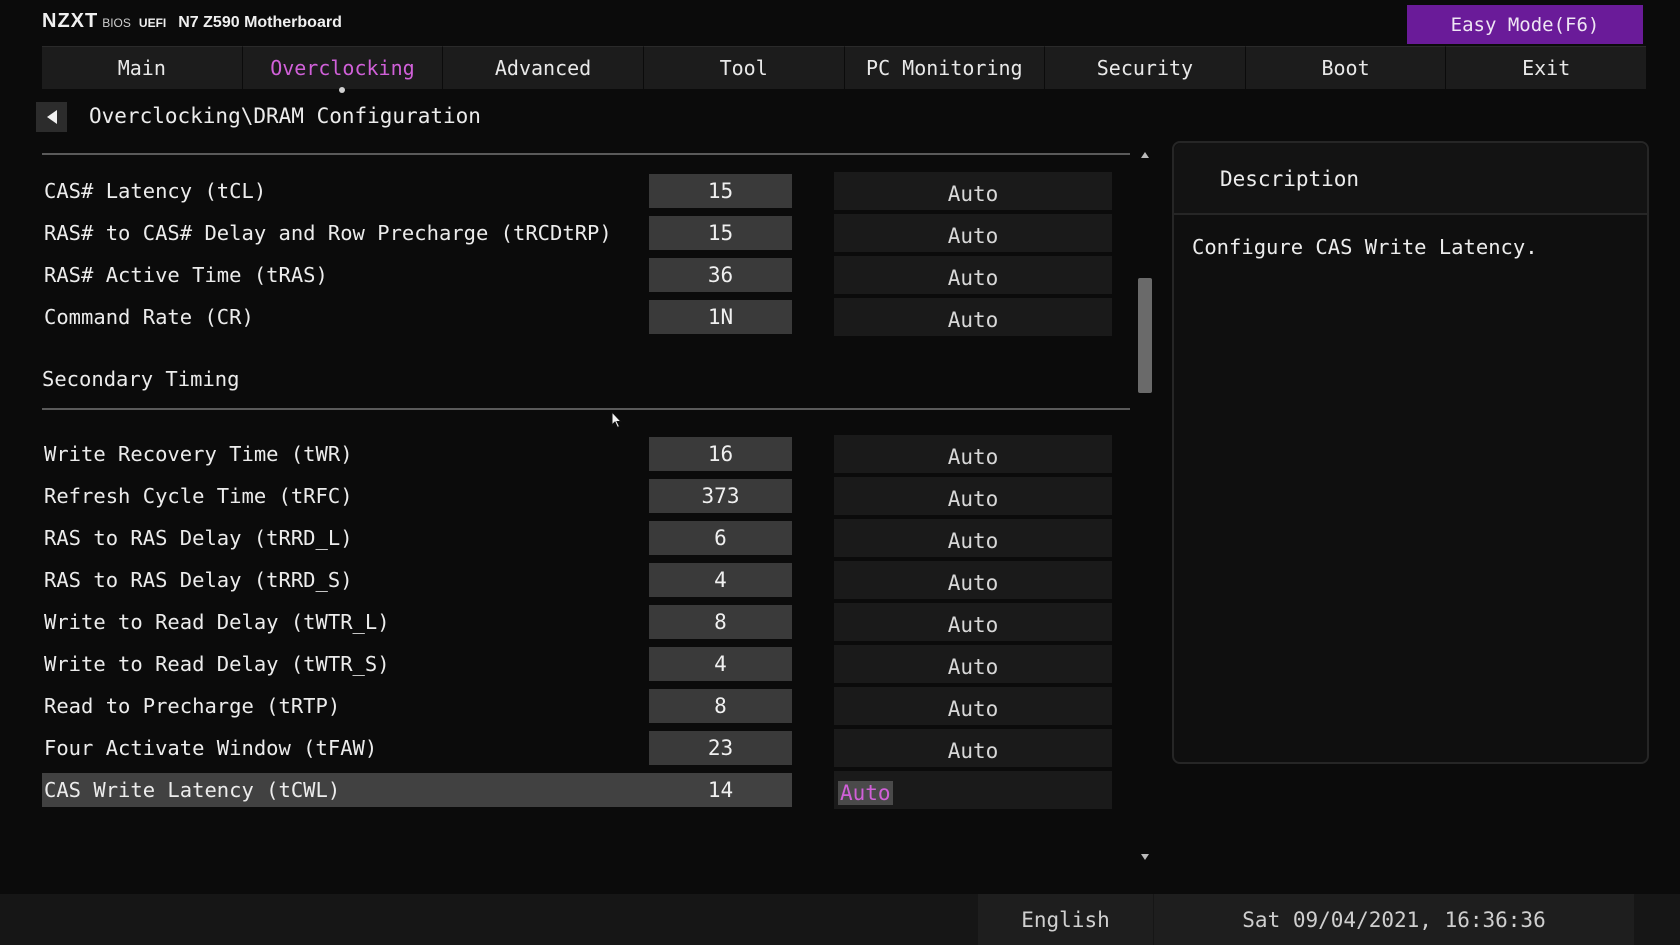  Describe the element at coordinates (865, 793) in the screenshot. I see `setting-mode-selected: Auto` at that location.